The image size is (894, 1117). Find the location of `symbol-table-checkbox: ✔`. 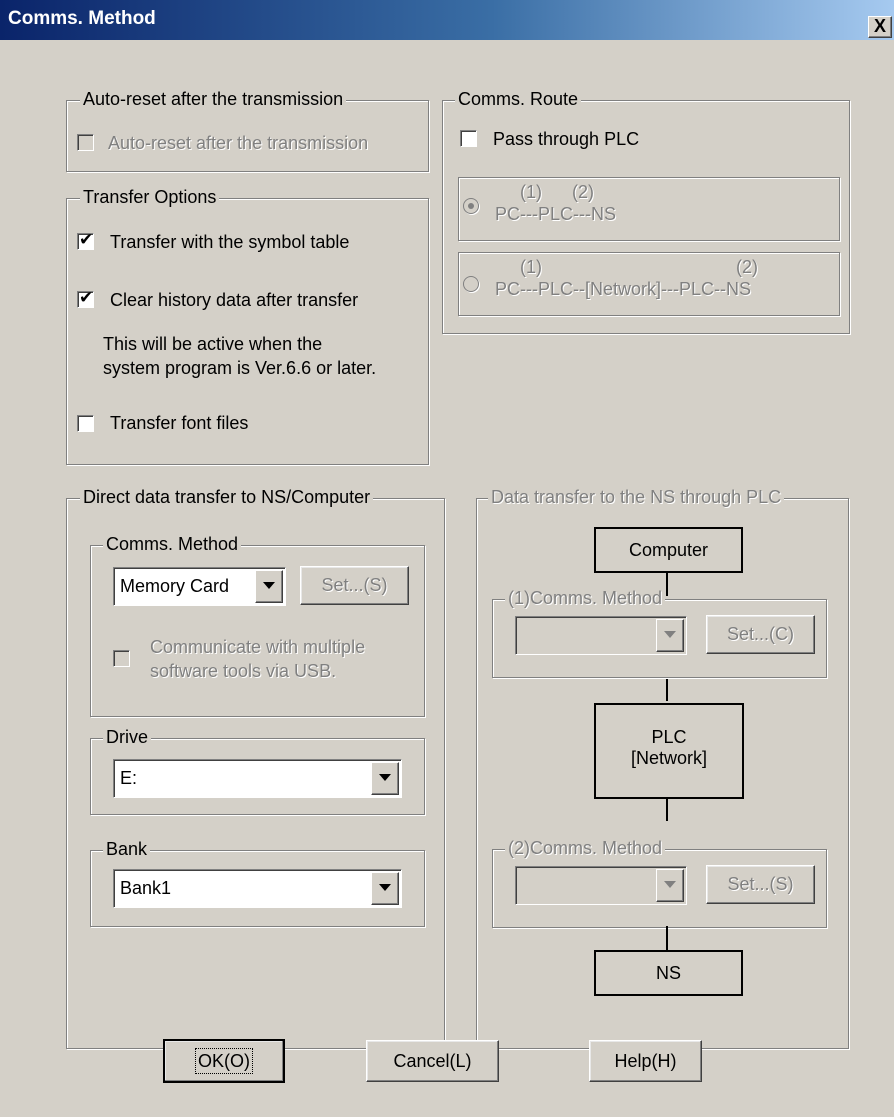

symbol-table-checkbox: ✔ is located at coordinates (85, 240).